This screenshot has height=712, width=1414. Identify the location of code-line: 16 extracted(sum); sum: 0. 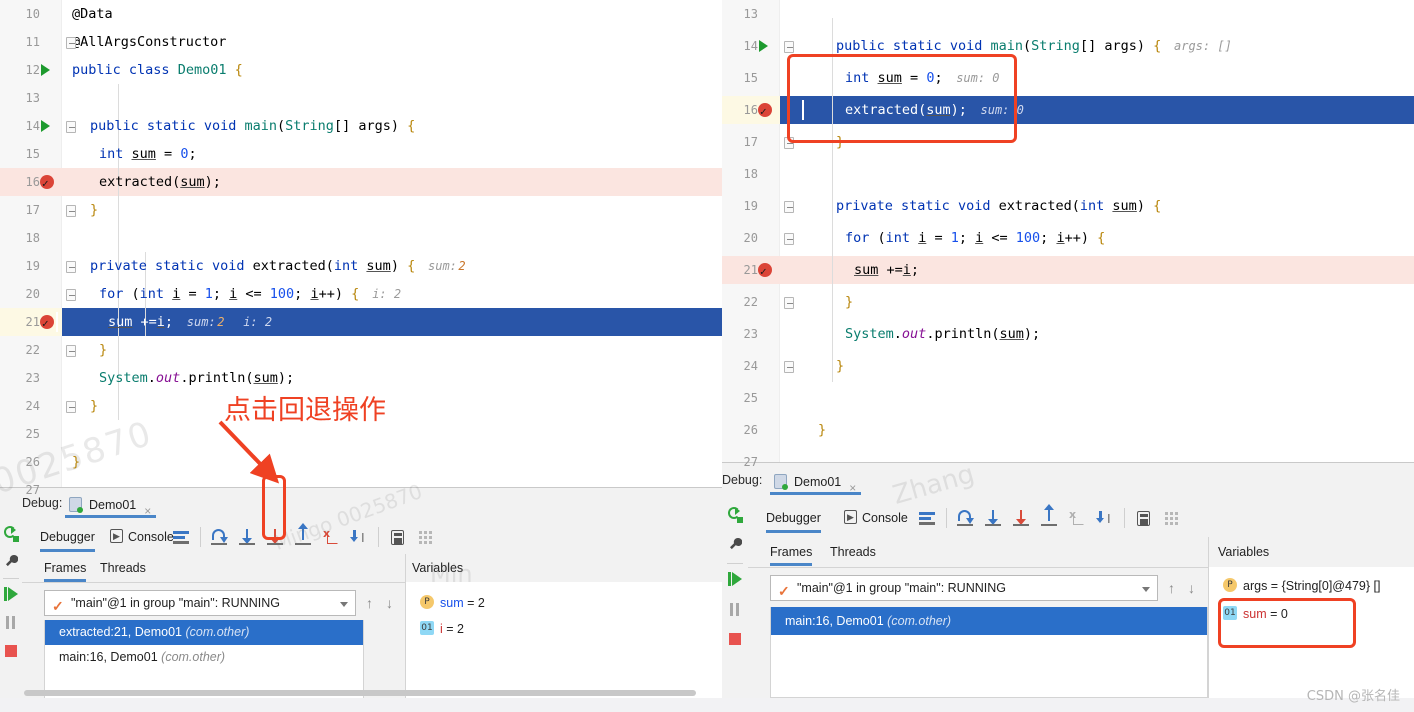
(1068, 111).